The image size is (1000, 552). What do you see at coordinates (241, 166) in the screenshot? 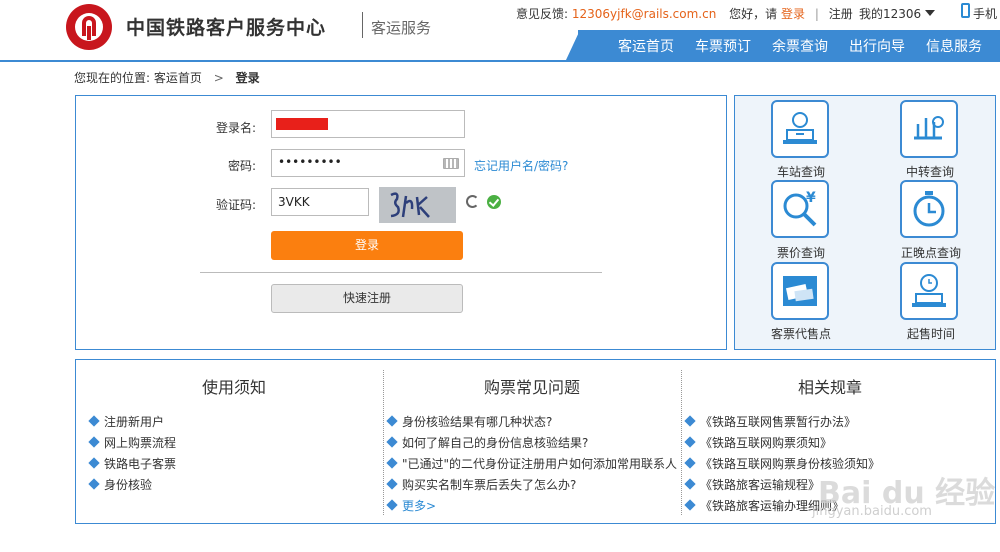
I see `password-label: 密码:` at bounding box center [241, 166].